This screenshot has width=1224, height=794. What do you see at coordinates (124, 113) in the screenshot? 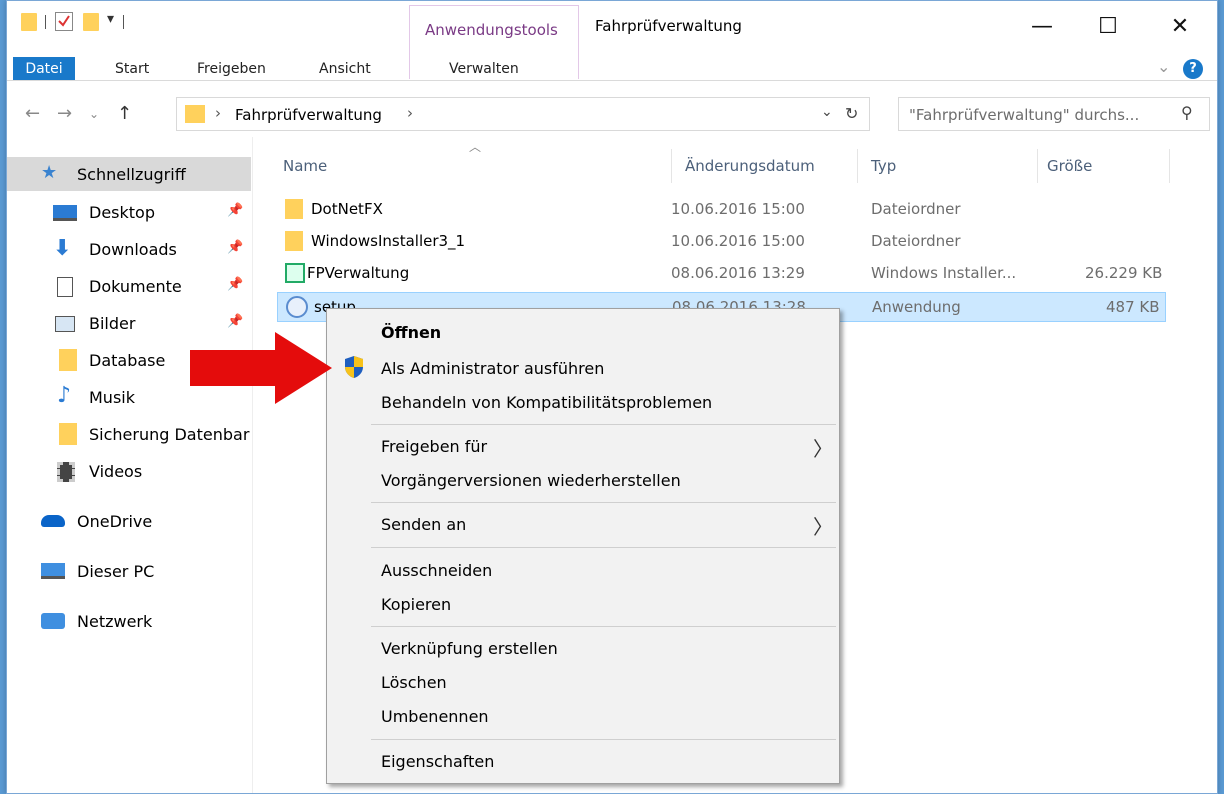
I see `up-icon: ↑` at bounding box center [124, 113].